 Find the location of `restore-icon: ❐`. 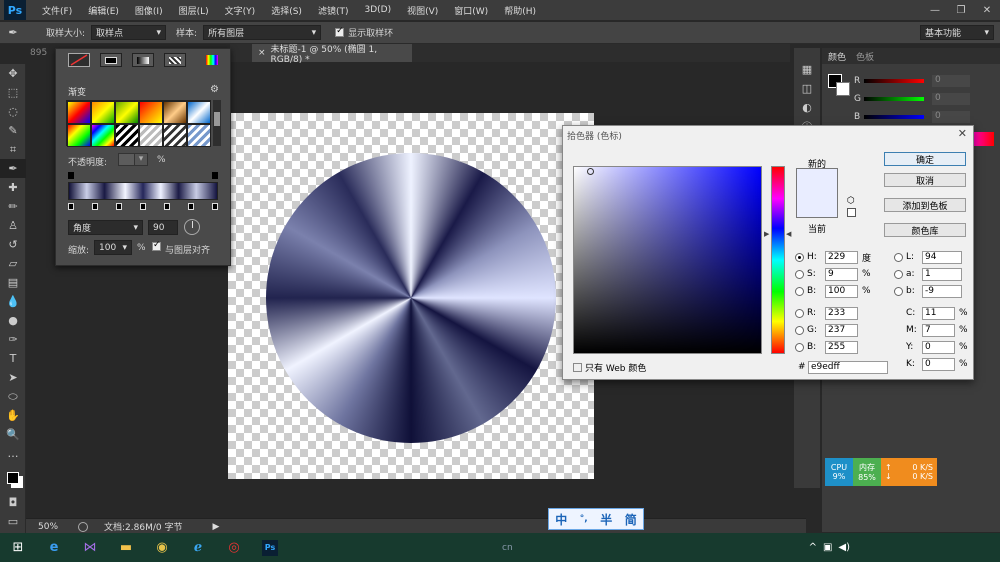

restore-icon: ❐ is located at coordinates (961, 10).